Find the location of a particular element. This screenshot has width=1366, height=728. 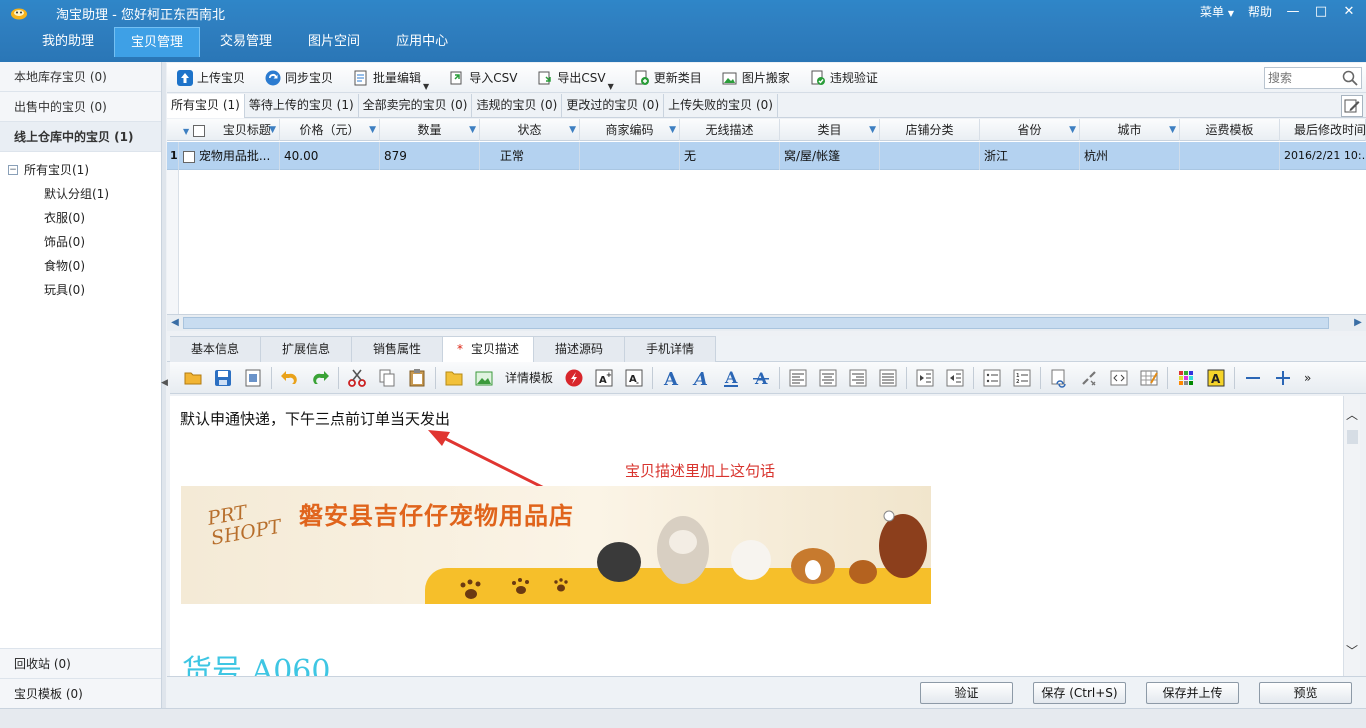

tab-changed: 更改过的宝贝 (0) is located at coordinates (613, 106).